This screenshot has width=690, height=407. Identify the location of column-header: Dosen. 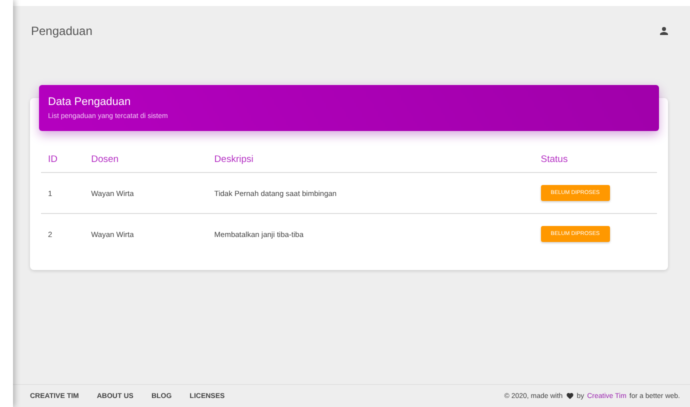
(146, 158).